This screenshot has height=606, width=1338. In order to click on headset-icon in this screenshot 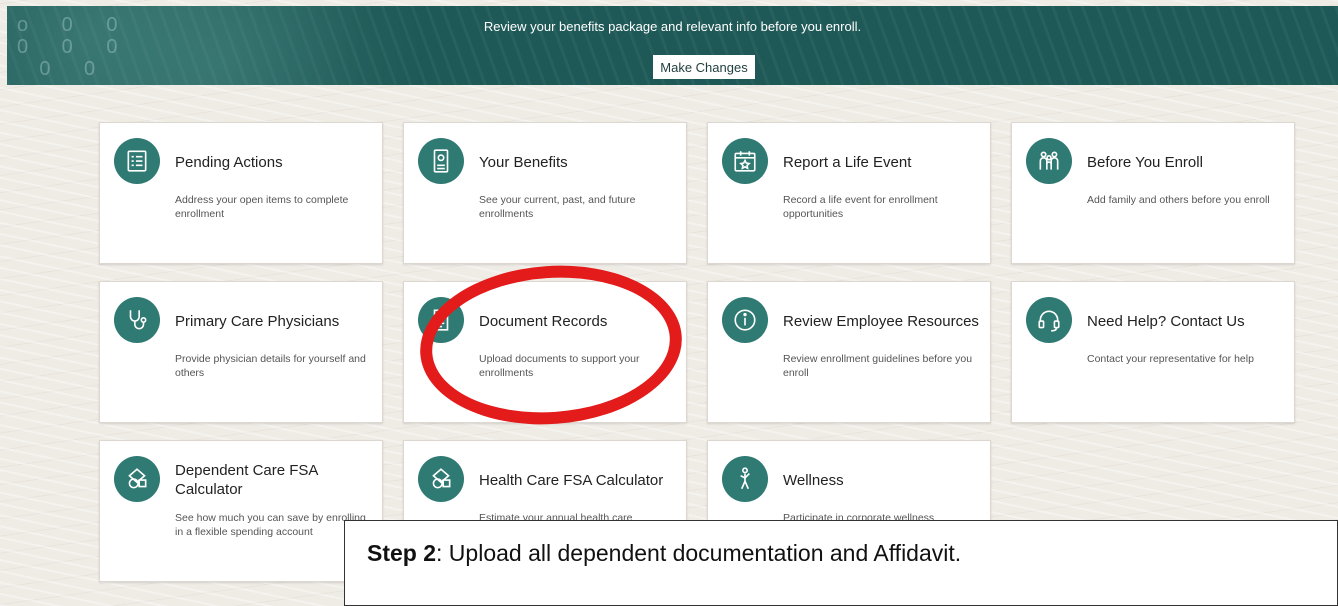, I will do `click(1049, 320)`.